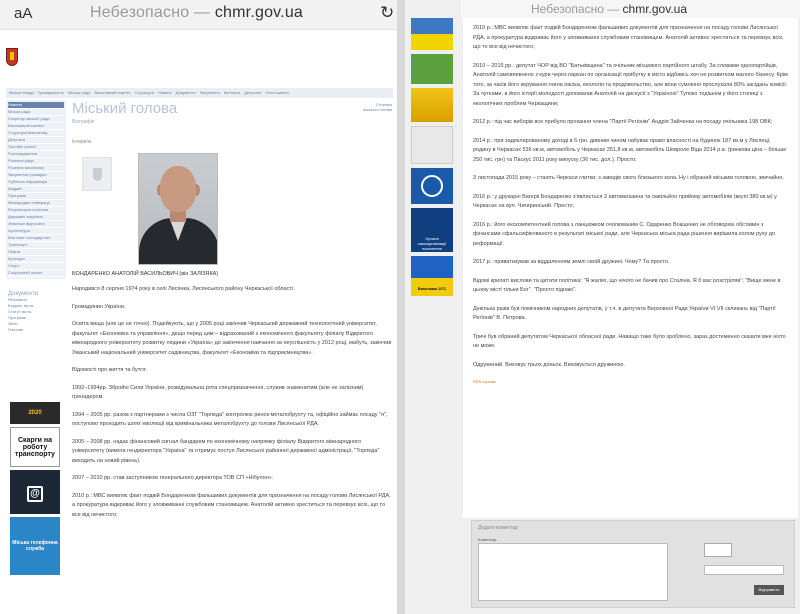  What do you see at coordinates (36, 273) in the screenshot?
I see `side-menu-item: Соціальний захист` at bounding box center [36, 273].